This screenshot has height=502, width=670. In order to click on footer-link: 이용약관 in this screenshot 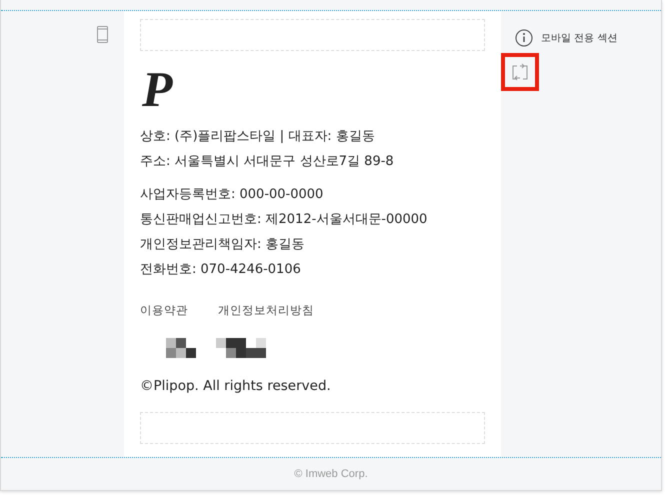, I will do `click(164, 310)`.